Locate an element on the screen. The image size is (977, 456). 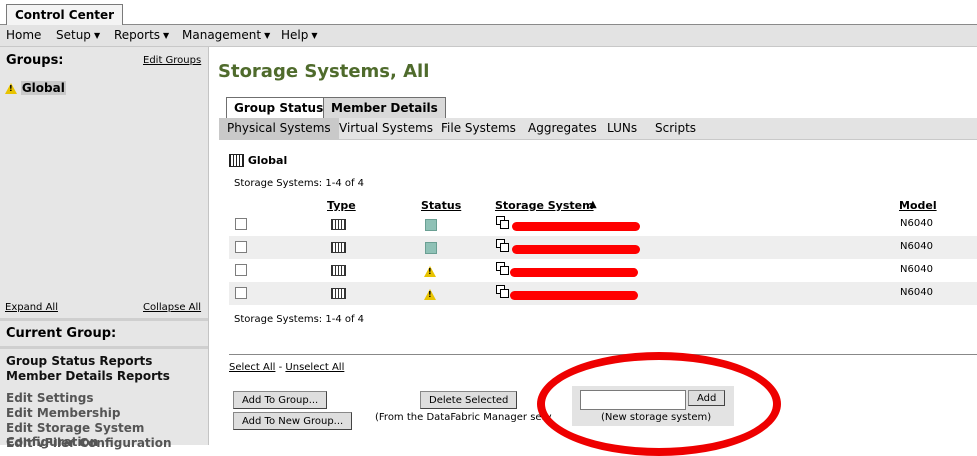
group-tree-global: Global is located at coordinates (35, 88).